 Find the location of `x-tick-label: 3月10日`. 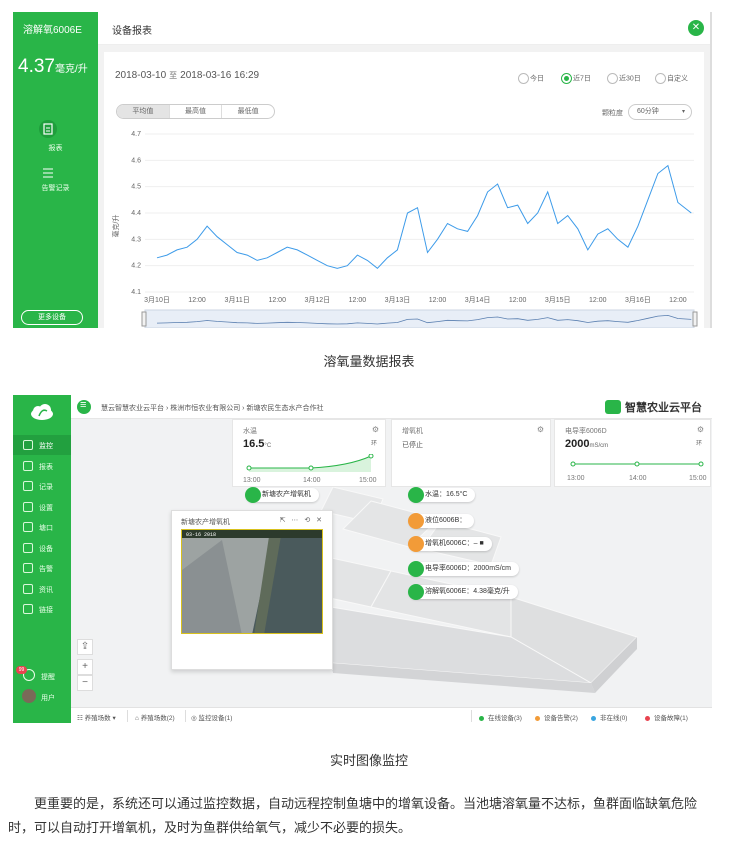

x-tick-label: 3月10日 is located at coordinates (157, 300).